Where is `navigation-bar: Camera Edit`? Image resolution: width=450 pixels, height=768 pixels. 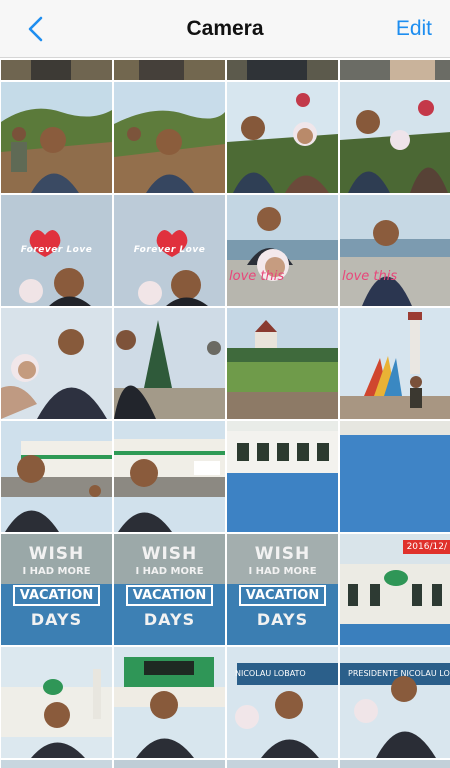 navigation-bar: Camera Edit is located at coordinates (225, 29).